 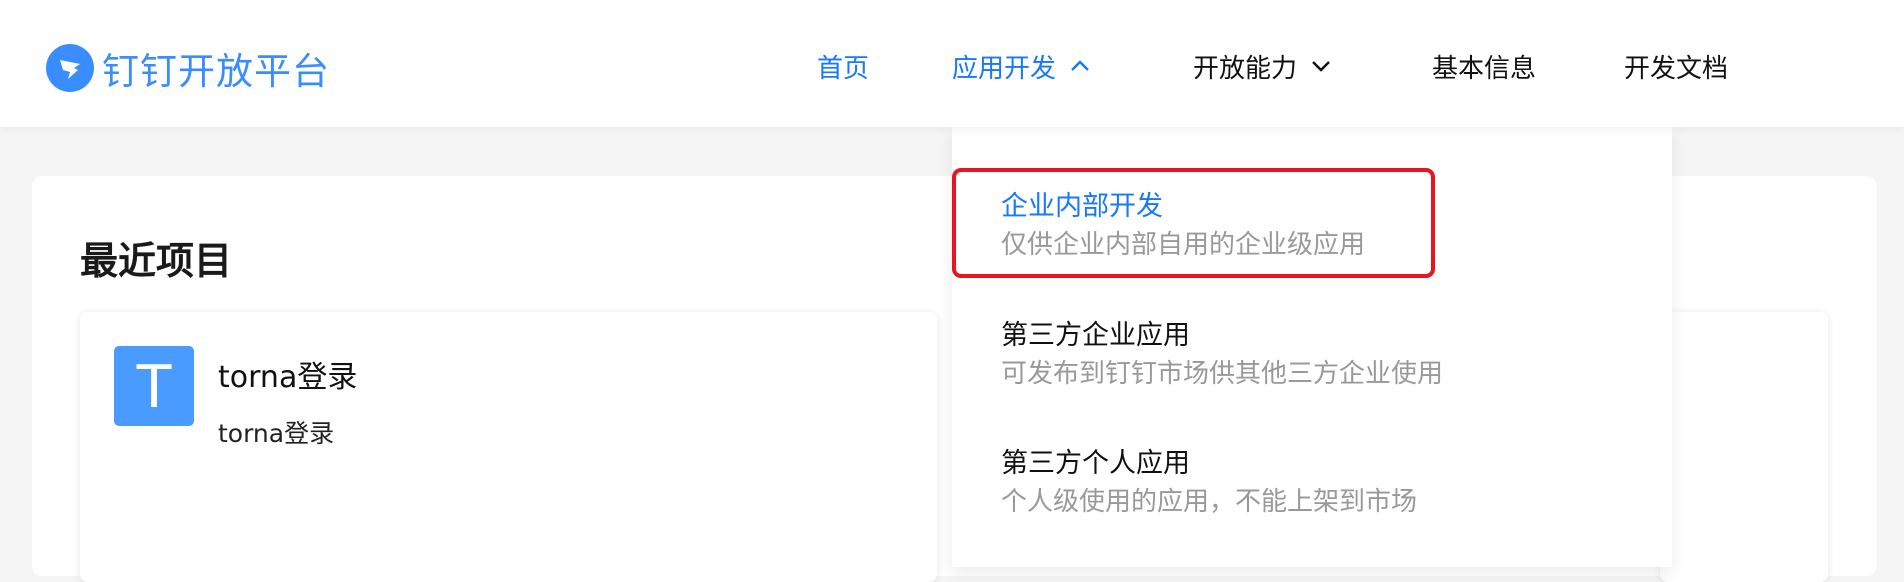 I want to click on nav-dev-docs: 开发文档, so click(x=1676, y=66).